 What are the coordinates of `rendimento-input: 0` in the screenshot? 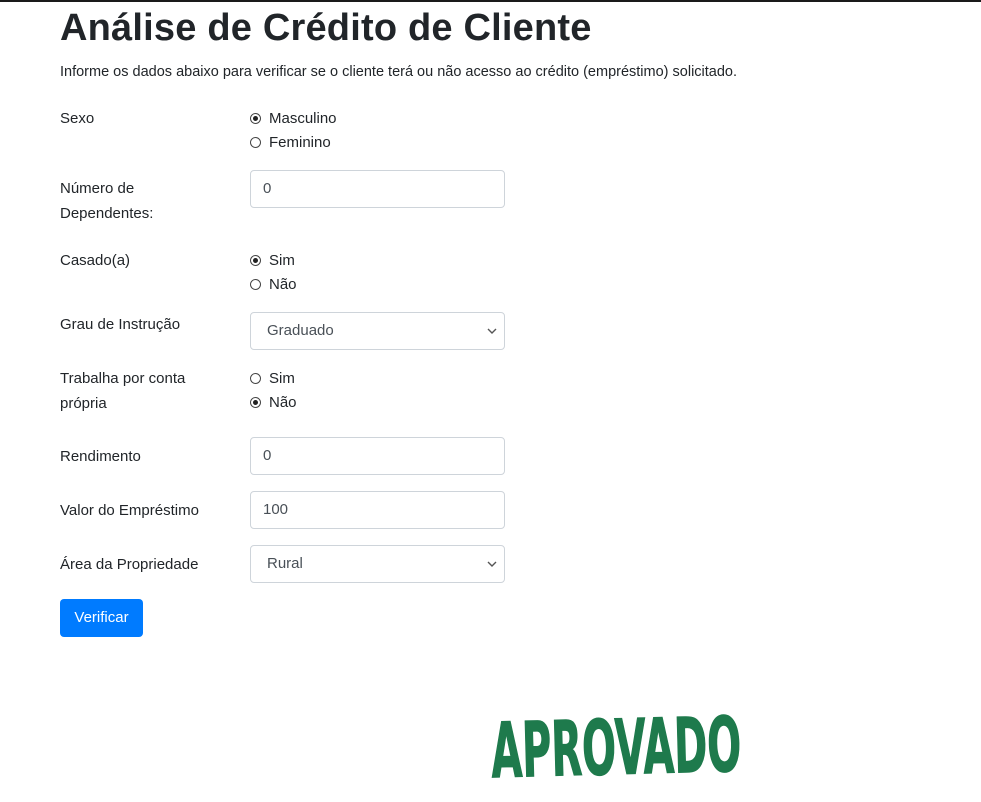 It's located at (377, 456).